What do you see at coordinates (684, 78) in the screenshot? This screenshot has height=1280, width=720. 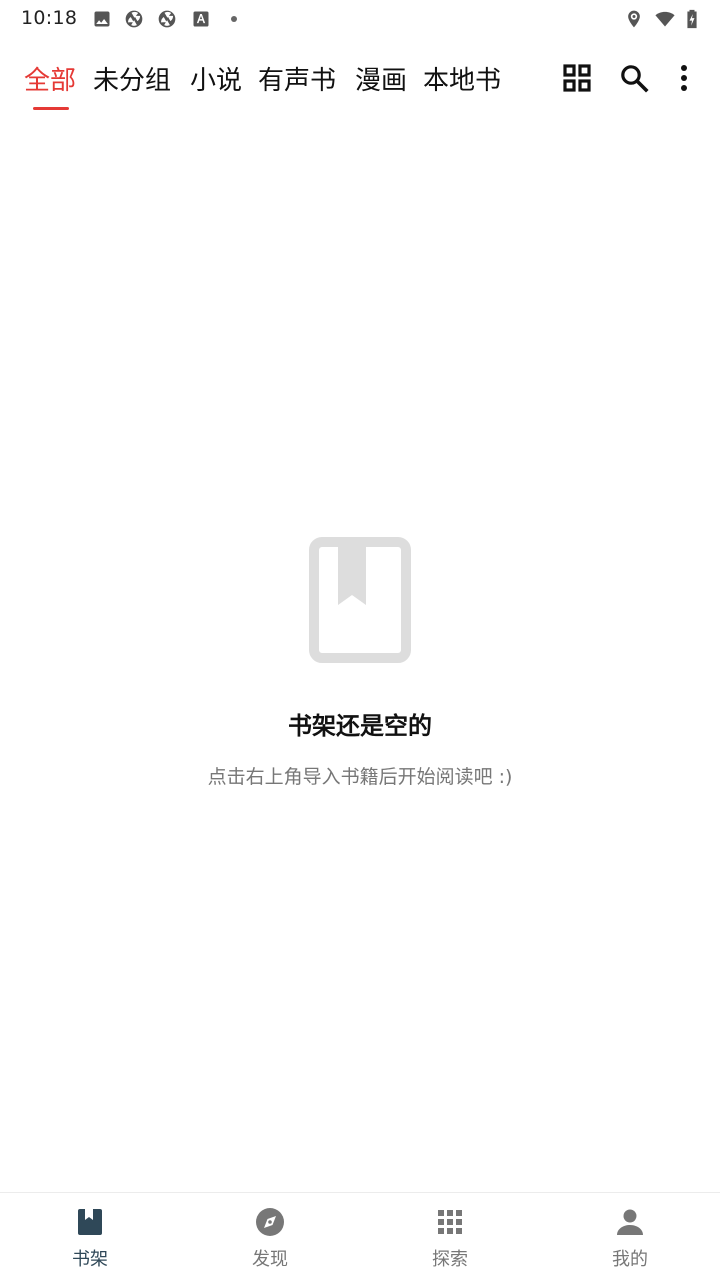 I see `more-vert-icon` at bounding box center [684, 78].